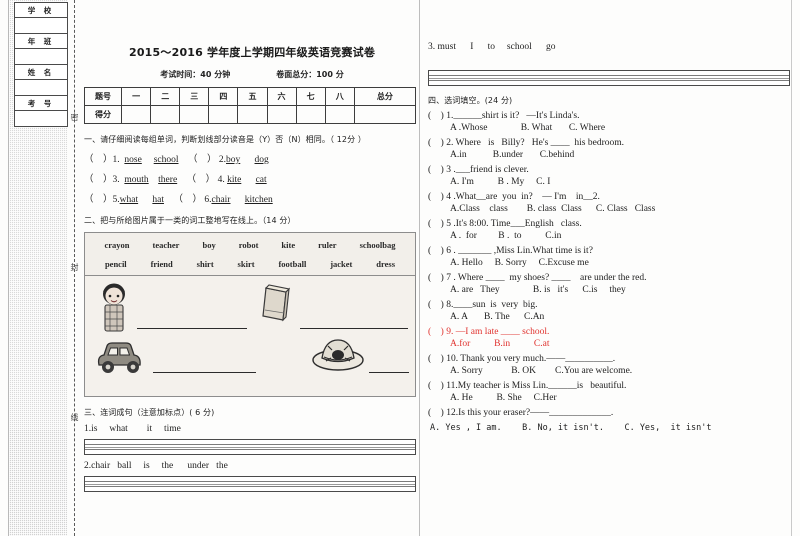 The width and height of the screenshot is (800, 554). I want to click on word-shirt: shirt, so click(205, 264).